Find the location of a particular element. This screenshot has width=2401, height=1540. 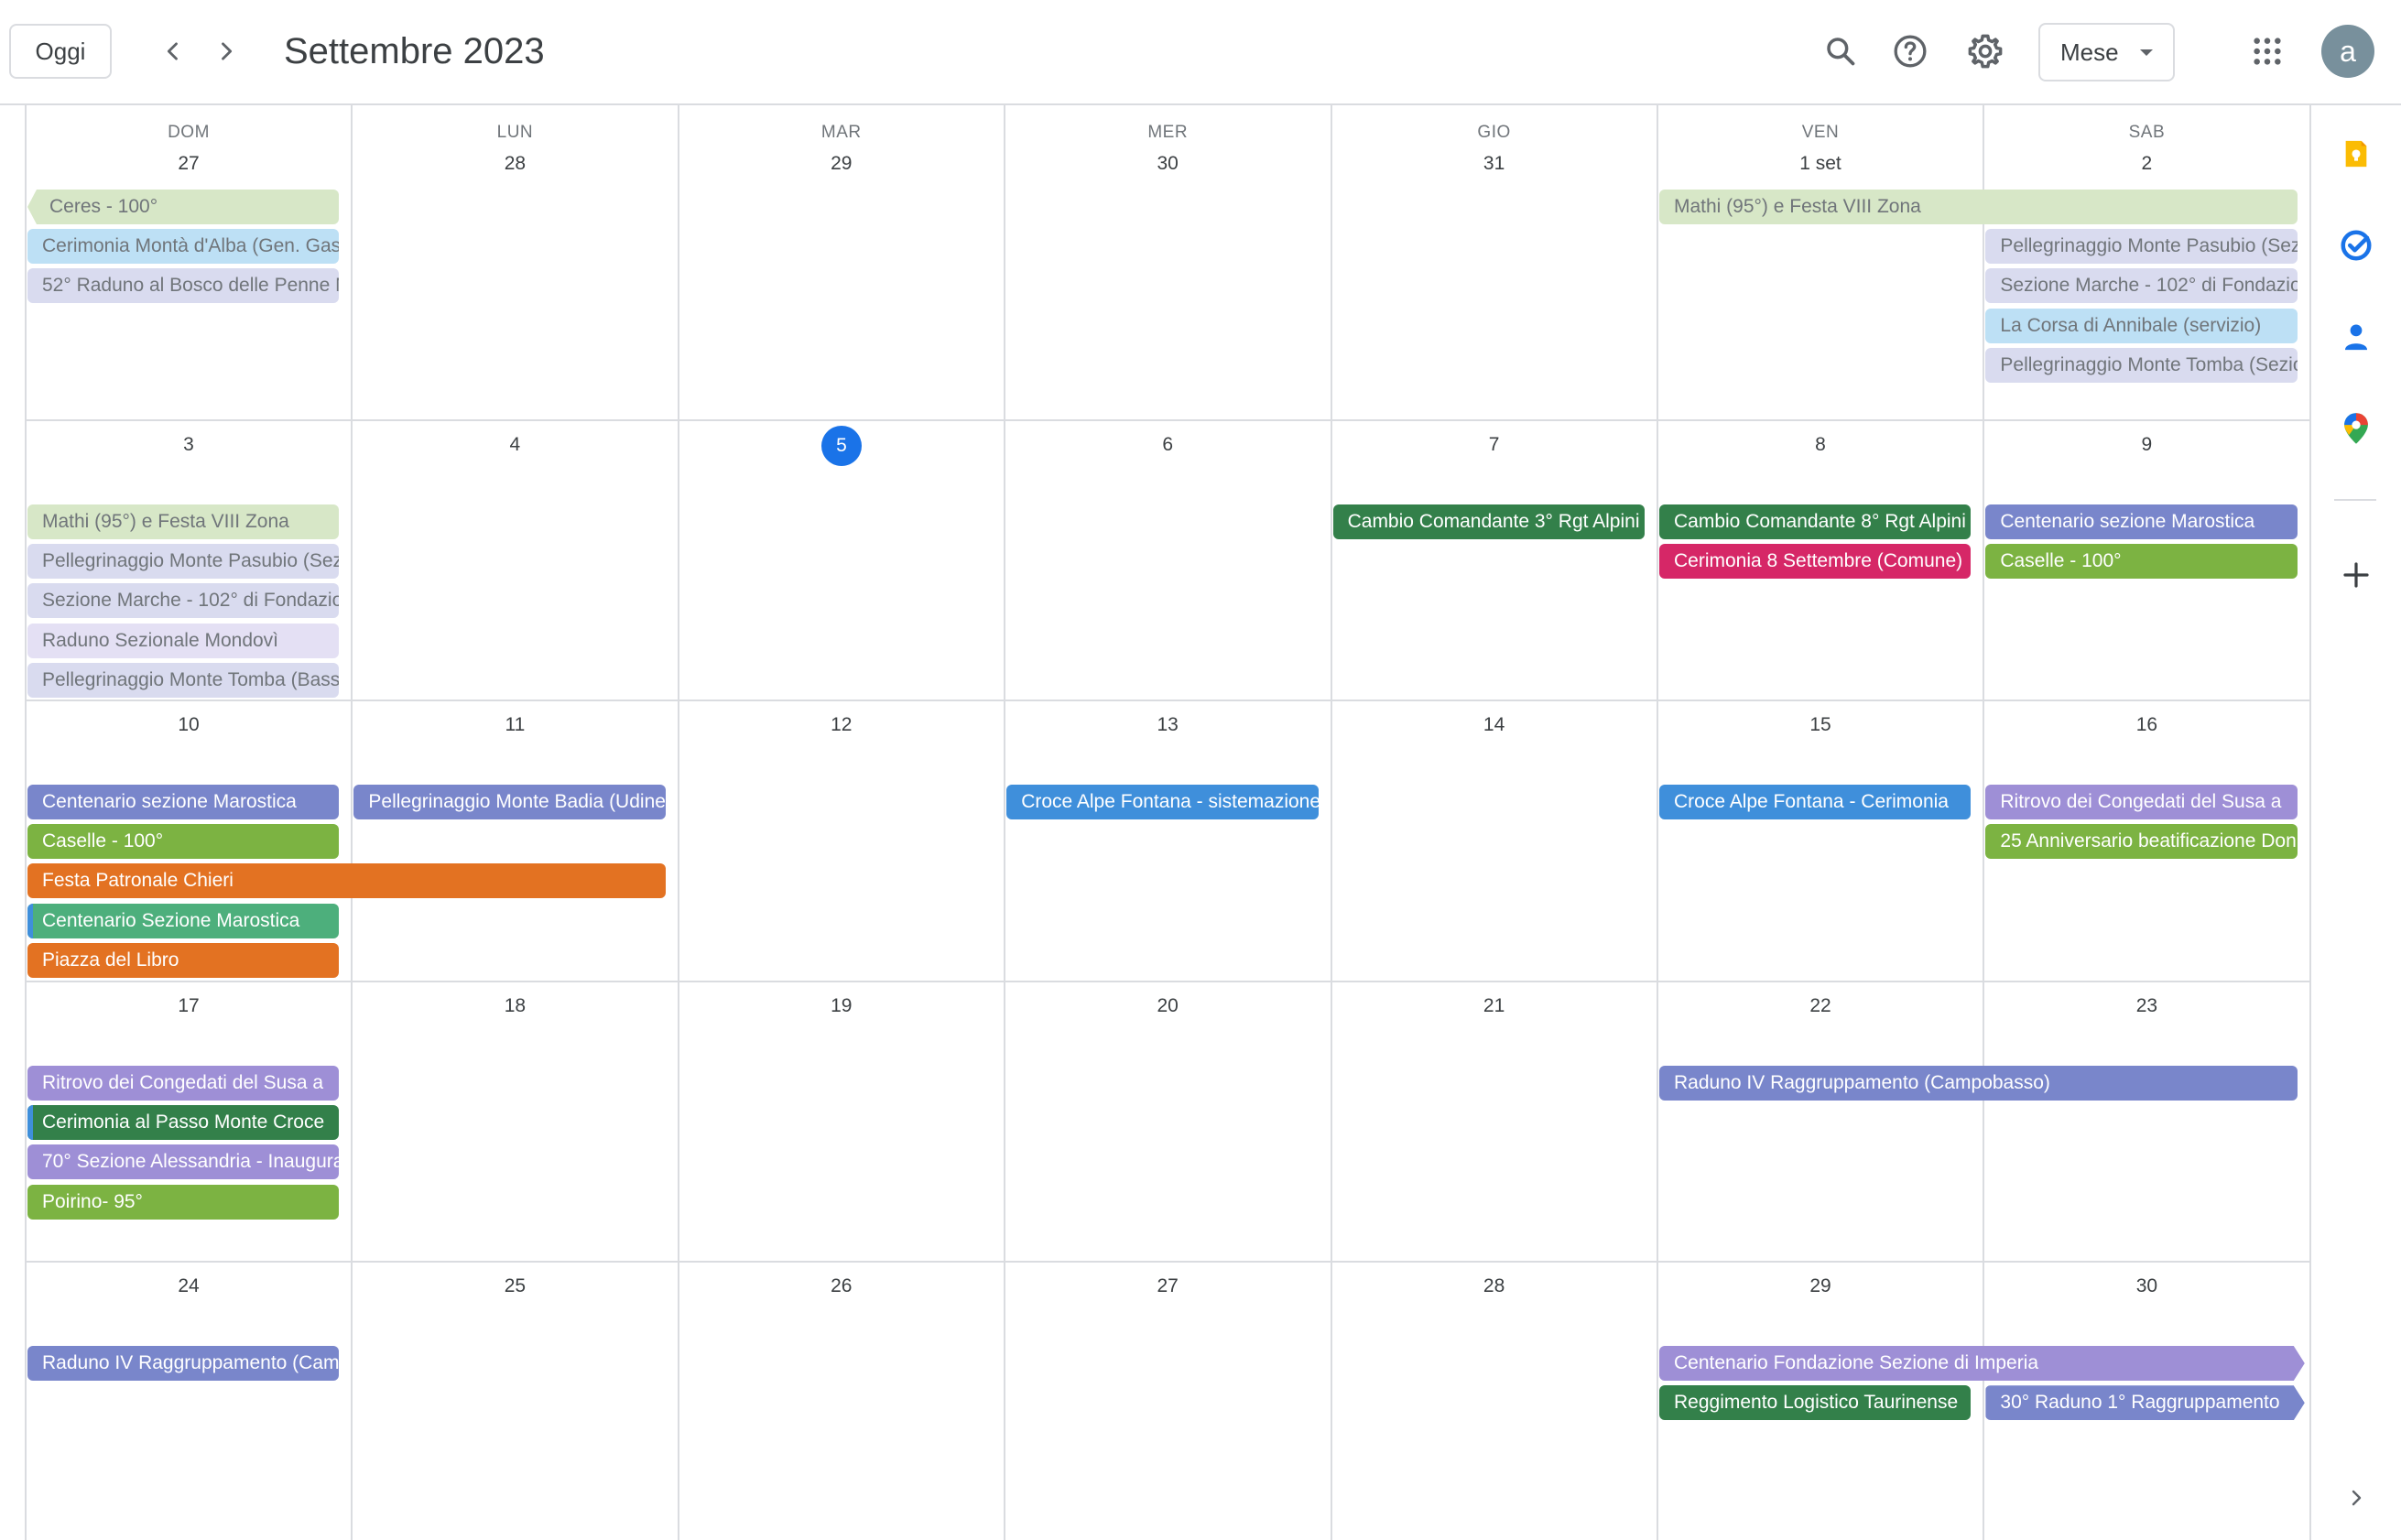

day-number: 25 is located at coordinates (515, 1286).